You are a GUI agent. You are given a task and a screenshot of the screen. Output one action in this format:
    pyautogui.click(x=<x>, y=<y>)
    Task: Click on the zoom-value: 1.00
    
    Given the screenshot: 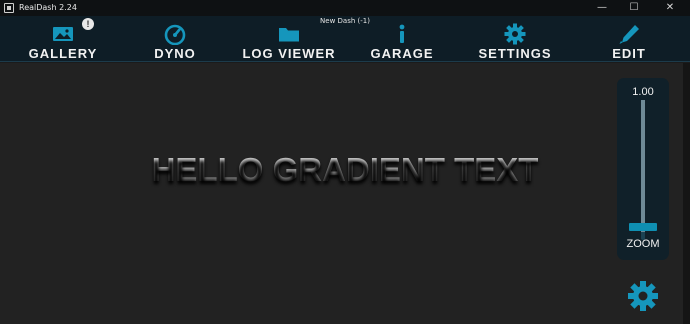 What is the action you would take?
    pyautogui.click(x=643, y=92)
    